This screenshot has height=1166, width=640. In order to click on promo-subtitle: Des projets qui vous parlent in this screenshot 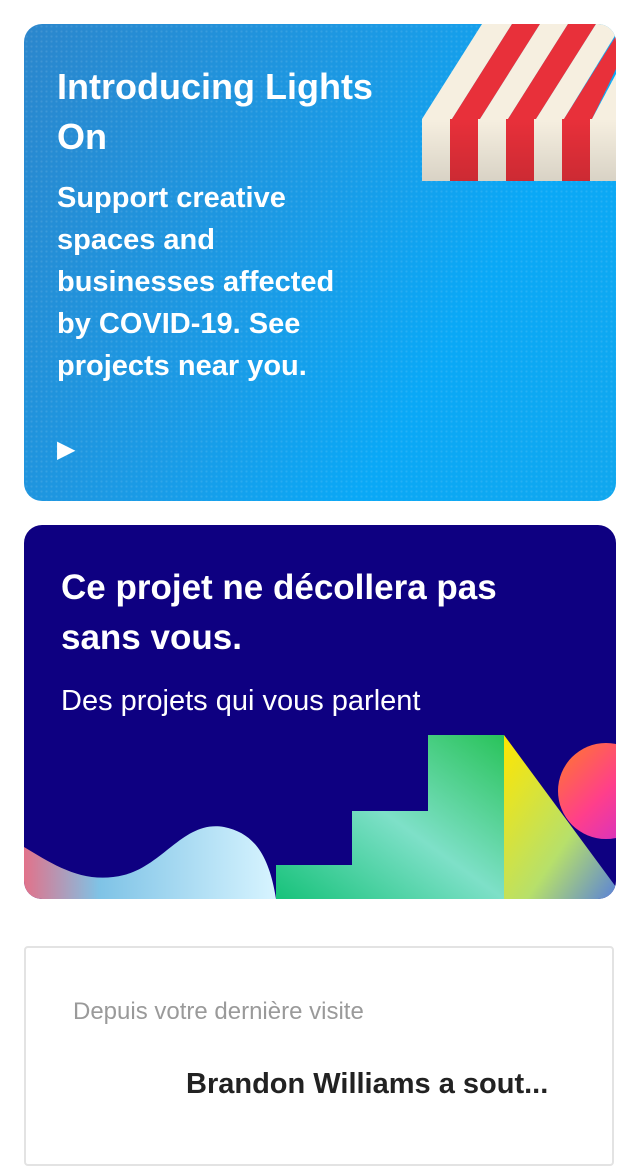, I will do `click(241, 701)`.